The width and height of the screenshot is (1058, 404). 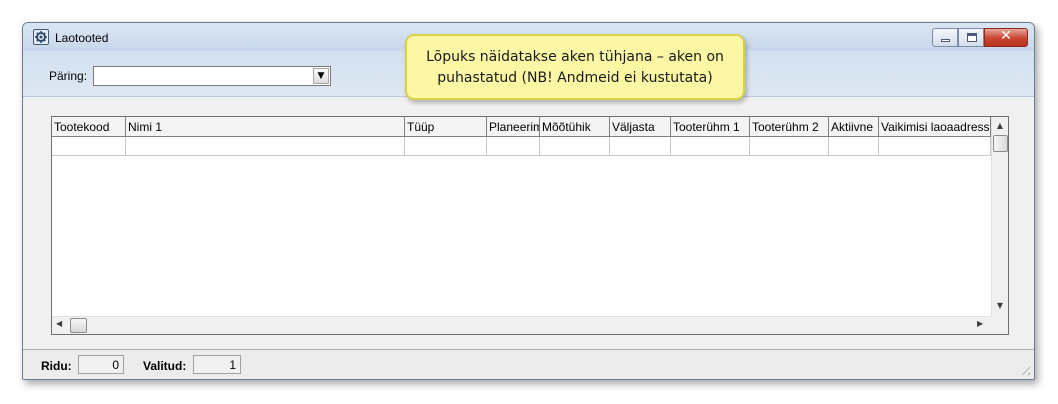 What do you see at coordinates (575, 78) in the screenshot?
I see `callout-line-2: puhastatud (NB! Andmeid ei kustutata)` at bounding box center [575, 78].